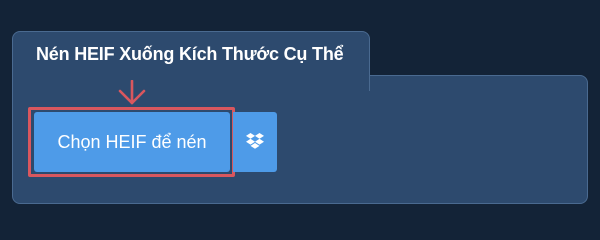 The image size is (600, 240). Describe the element at coordinates (132, 92) in the screenshot. I see `arrow-down-icon` at that location.